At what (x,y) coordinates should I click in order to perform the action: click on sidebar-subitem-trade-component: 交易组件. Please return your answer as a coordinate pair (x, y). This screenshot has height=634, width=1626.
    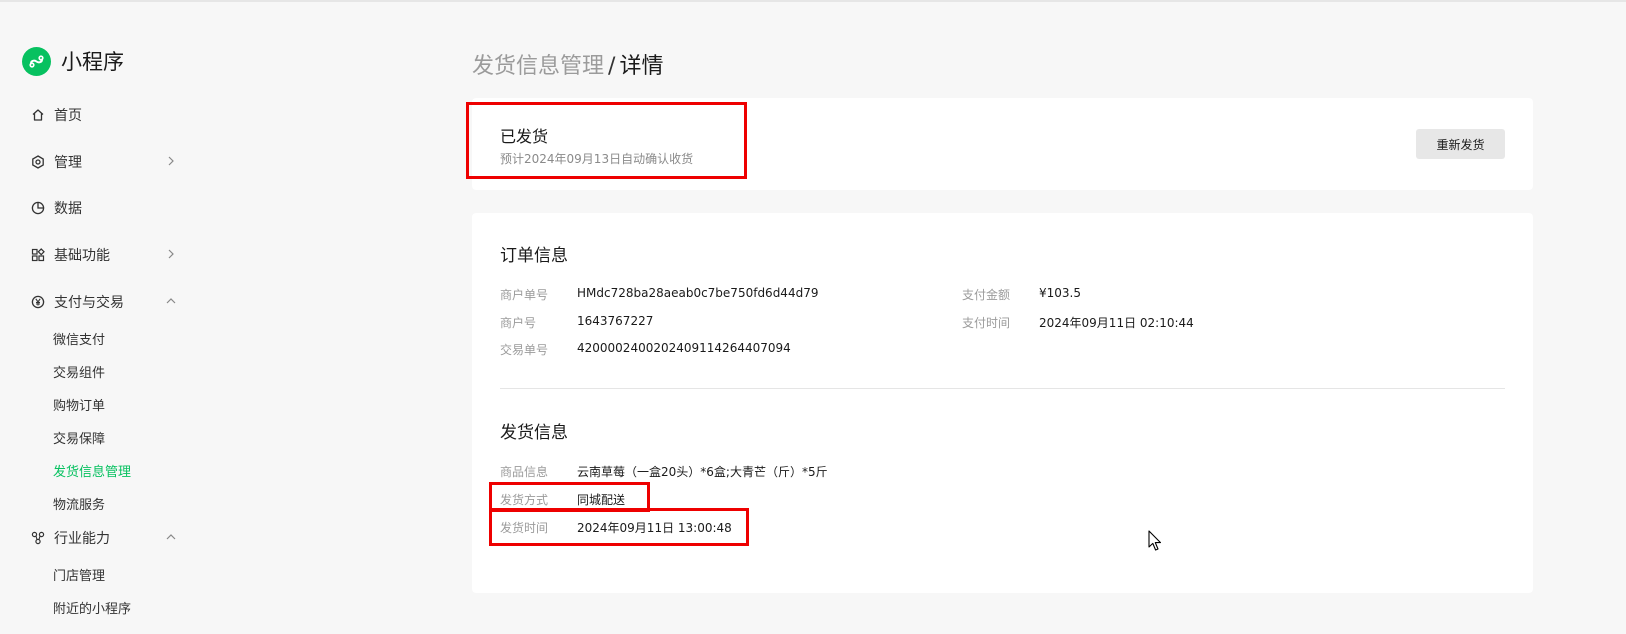
    Looking at the image, I should click on (79, 371).